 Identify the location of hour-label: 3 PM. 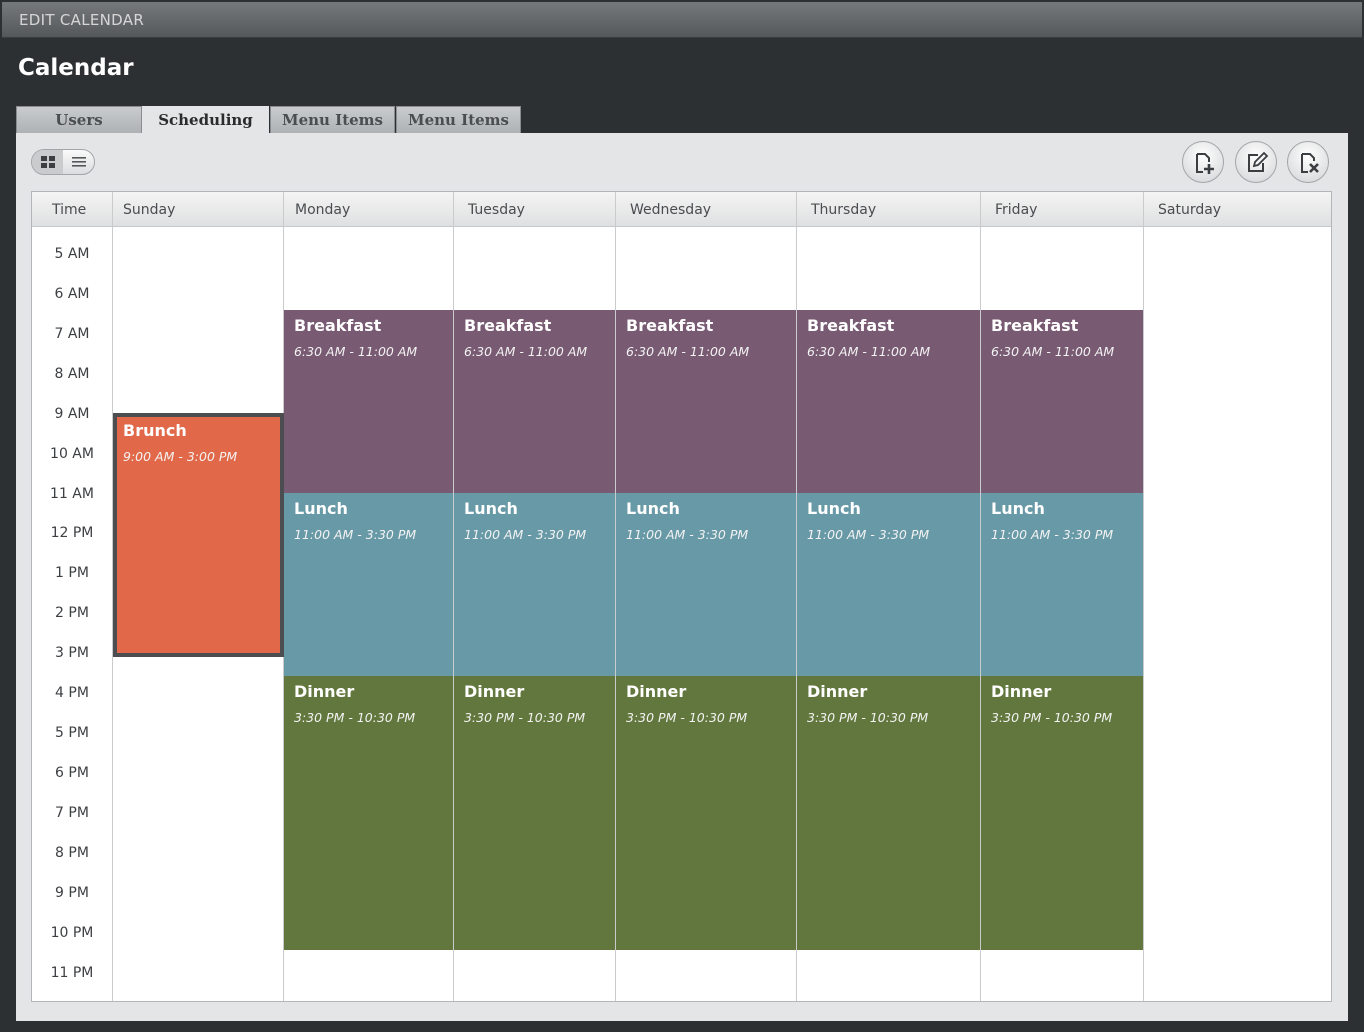
(72, 653).